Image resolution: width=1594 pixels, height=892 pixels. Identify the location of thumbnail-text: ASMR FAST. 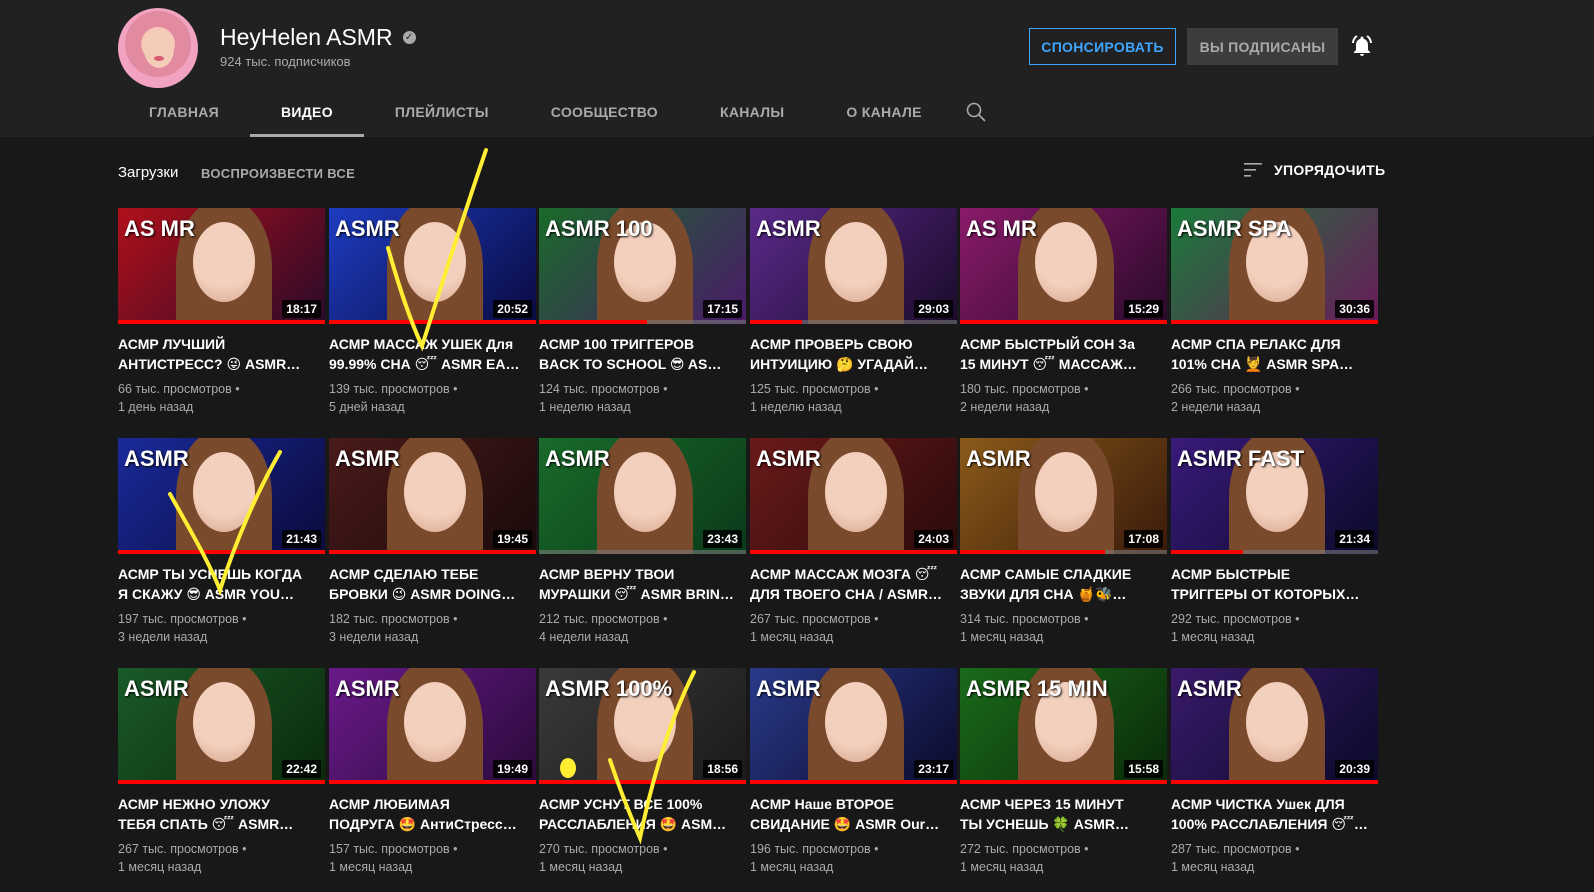
(1241, 458).